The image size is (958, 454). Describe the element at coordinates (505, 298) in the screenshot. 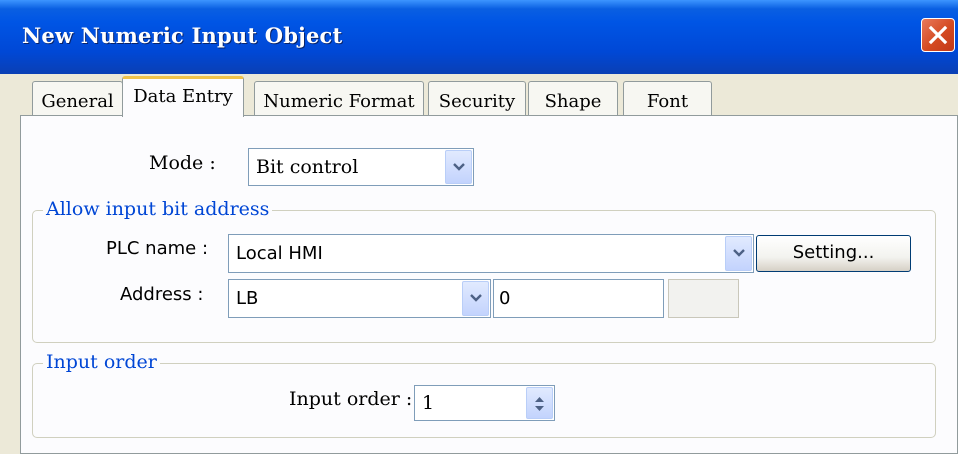

I see `address-number-value: 0` at that location.